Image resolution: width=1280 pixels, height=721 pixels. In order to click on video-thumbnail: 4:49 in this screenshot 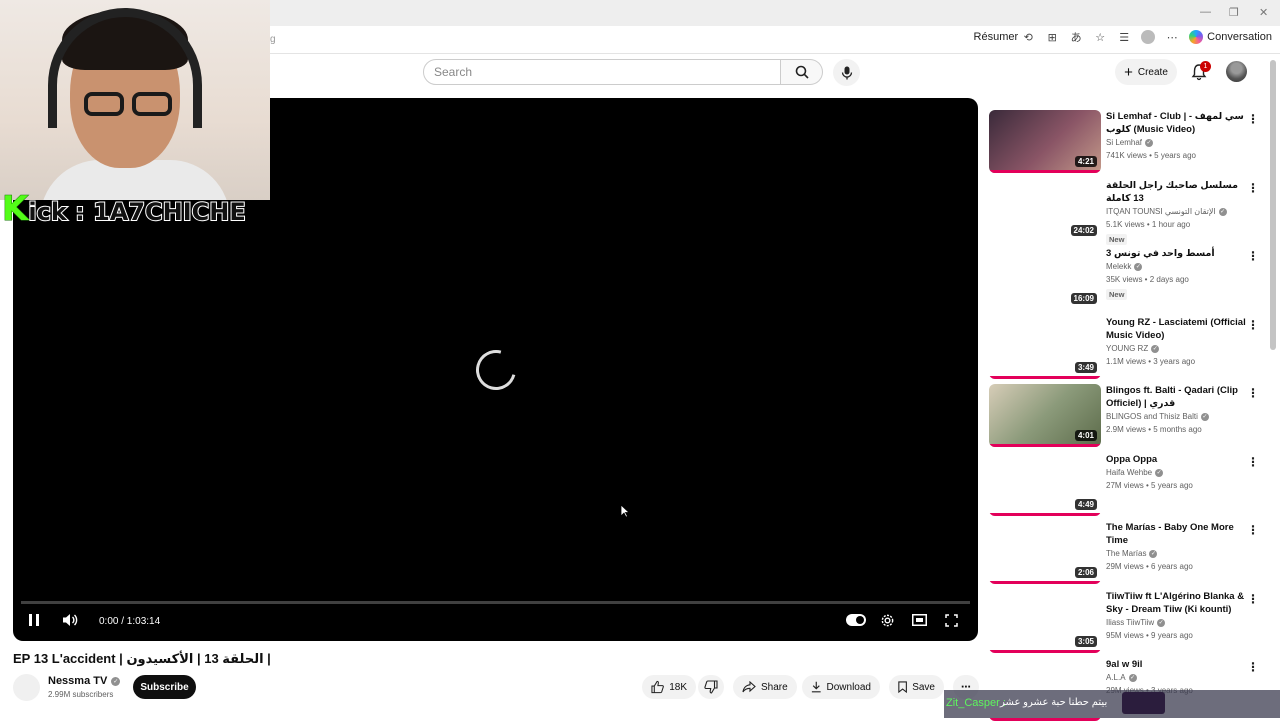, I will do `click(1045, 484)`.